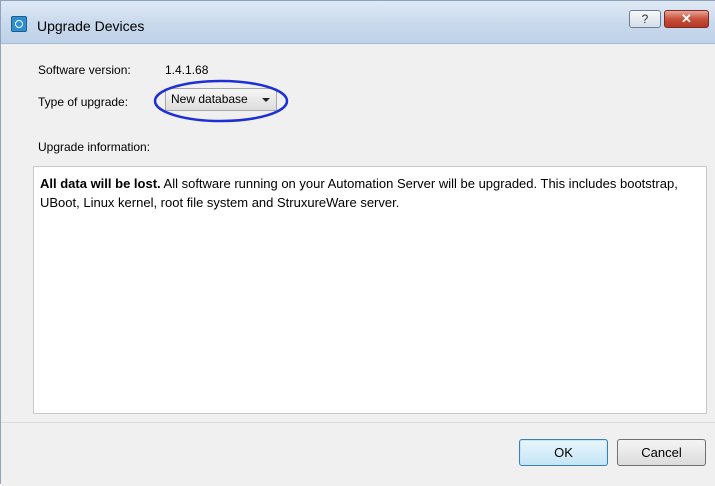 The width and height of the screenshot is (715, 486). Describe the element at coordinates (358, 22) in the screenshot. I see `title-bar: Upgrade Devices ? ✕` at that location.